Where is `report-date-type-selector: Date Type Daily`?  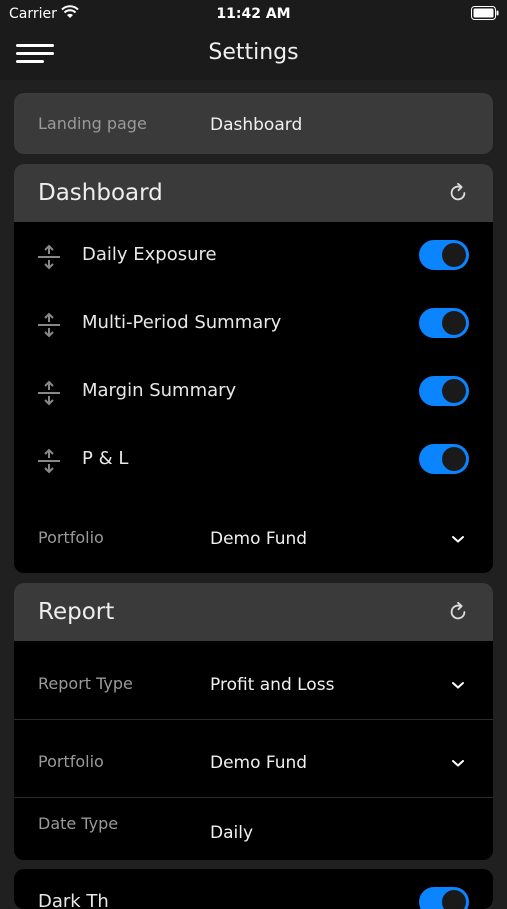 report-date-type-selector: Date Type Daily is located at coordinates (253, 829).